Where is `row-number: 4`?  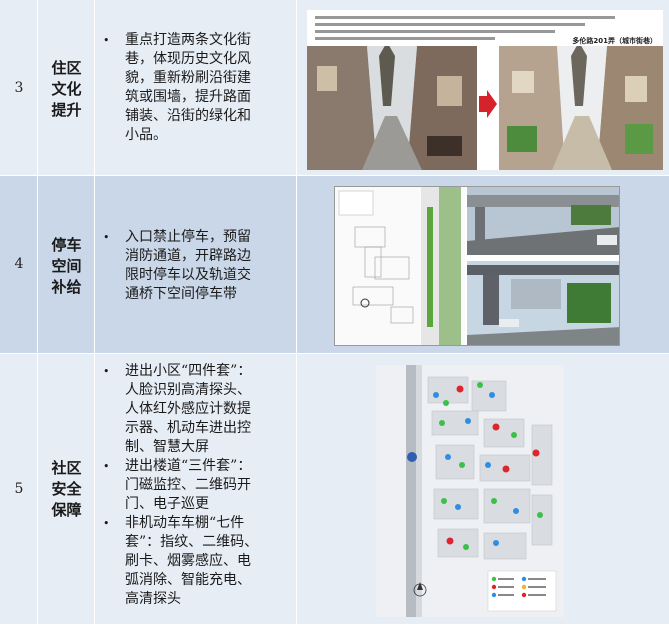
row-number: 4 is located at coordinates (19, 264).